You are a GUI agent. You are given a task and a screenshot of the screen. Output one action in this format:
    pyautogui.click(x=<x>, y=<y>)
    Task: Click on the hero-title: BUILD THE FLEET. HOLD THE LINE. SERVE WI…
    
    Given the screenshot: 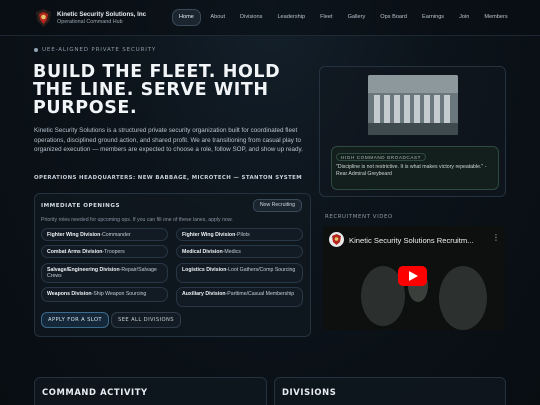 What is the action you would take?
    pyautogui.click(x=157, y=90)
    